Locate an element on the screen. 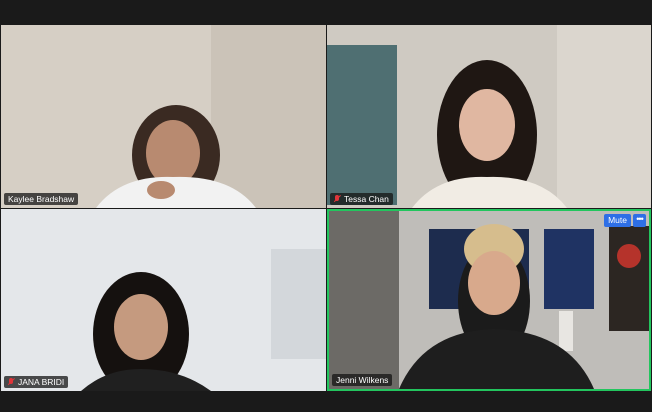 This screenshot has height=412, width=652. participant-name: Kaylee Bradshaw is located at coordinates (41, 199).